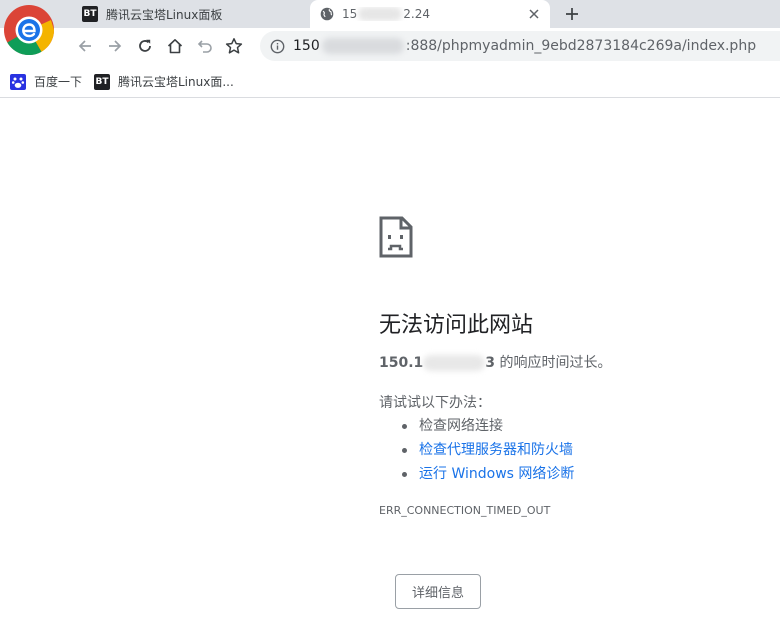  Describe the element at coordinates (396, 237) in the screenshot. I see `sad-page-icon` at that location.